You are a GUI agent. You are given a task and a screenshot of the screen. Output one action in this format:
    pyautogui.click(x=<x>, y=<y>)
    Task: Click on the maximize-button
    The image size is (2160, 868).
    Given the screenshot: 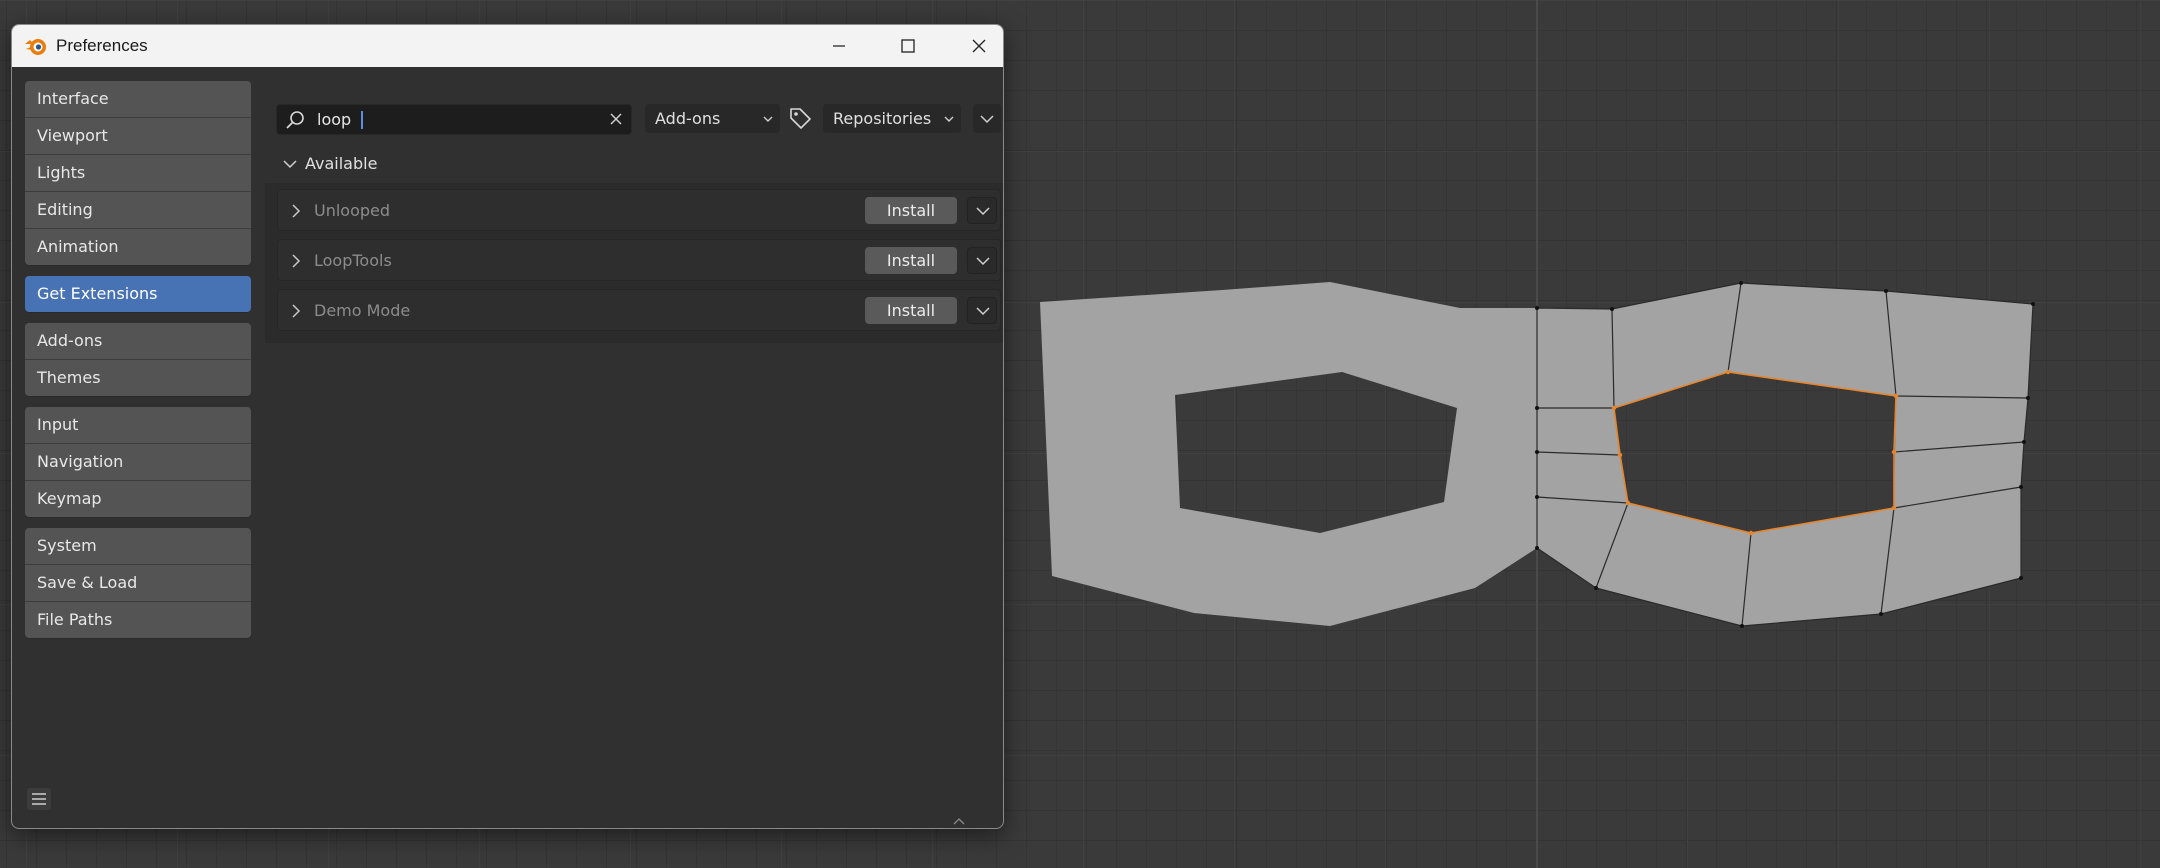 What is the action you would take?
    pyautogui.click(x=908, y=46)
    